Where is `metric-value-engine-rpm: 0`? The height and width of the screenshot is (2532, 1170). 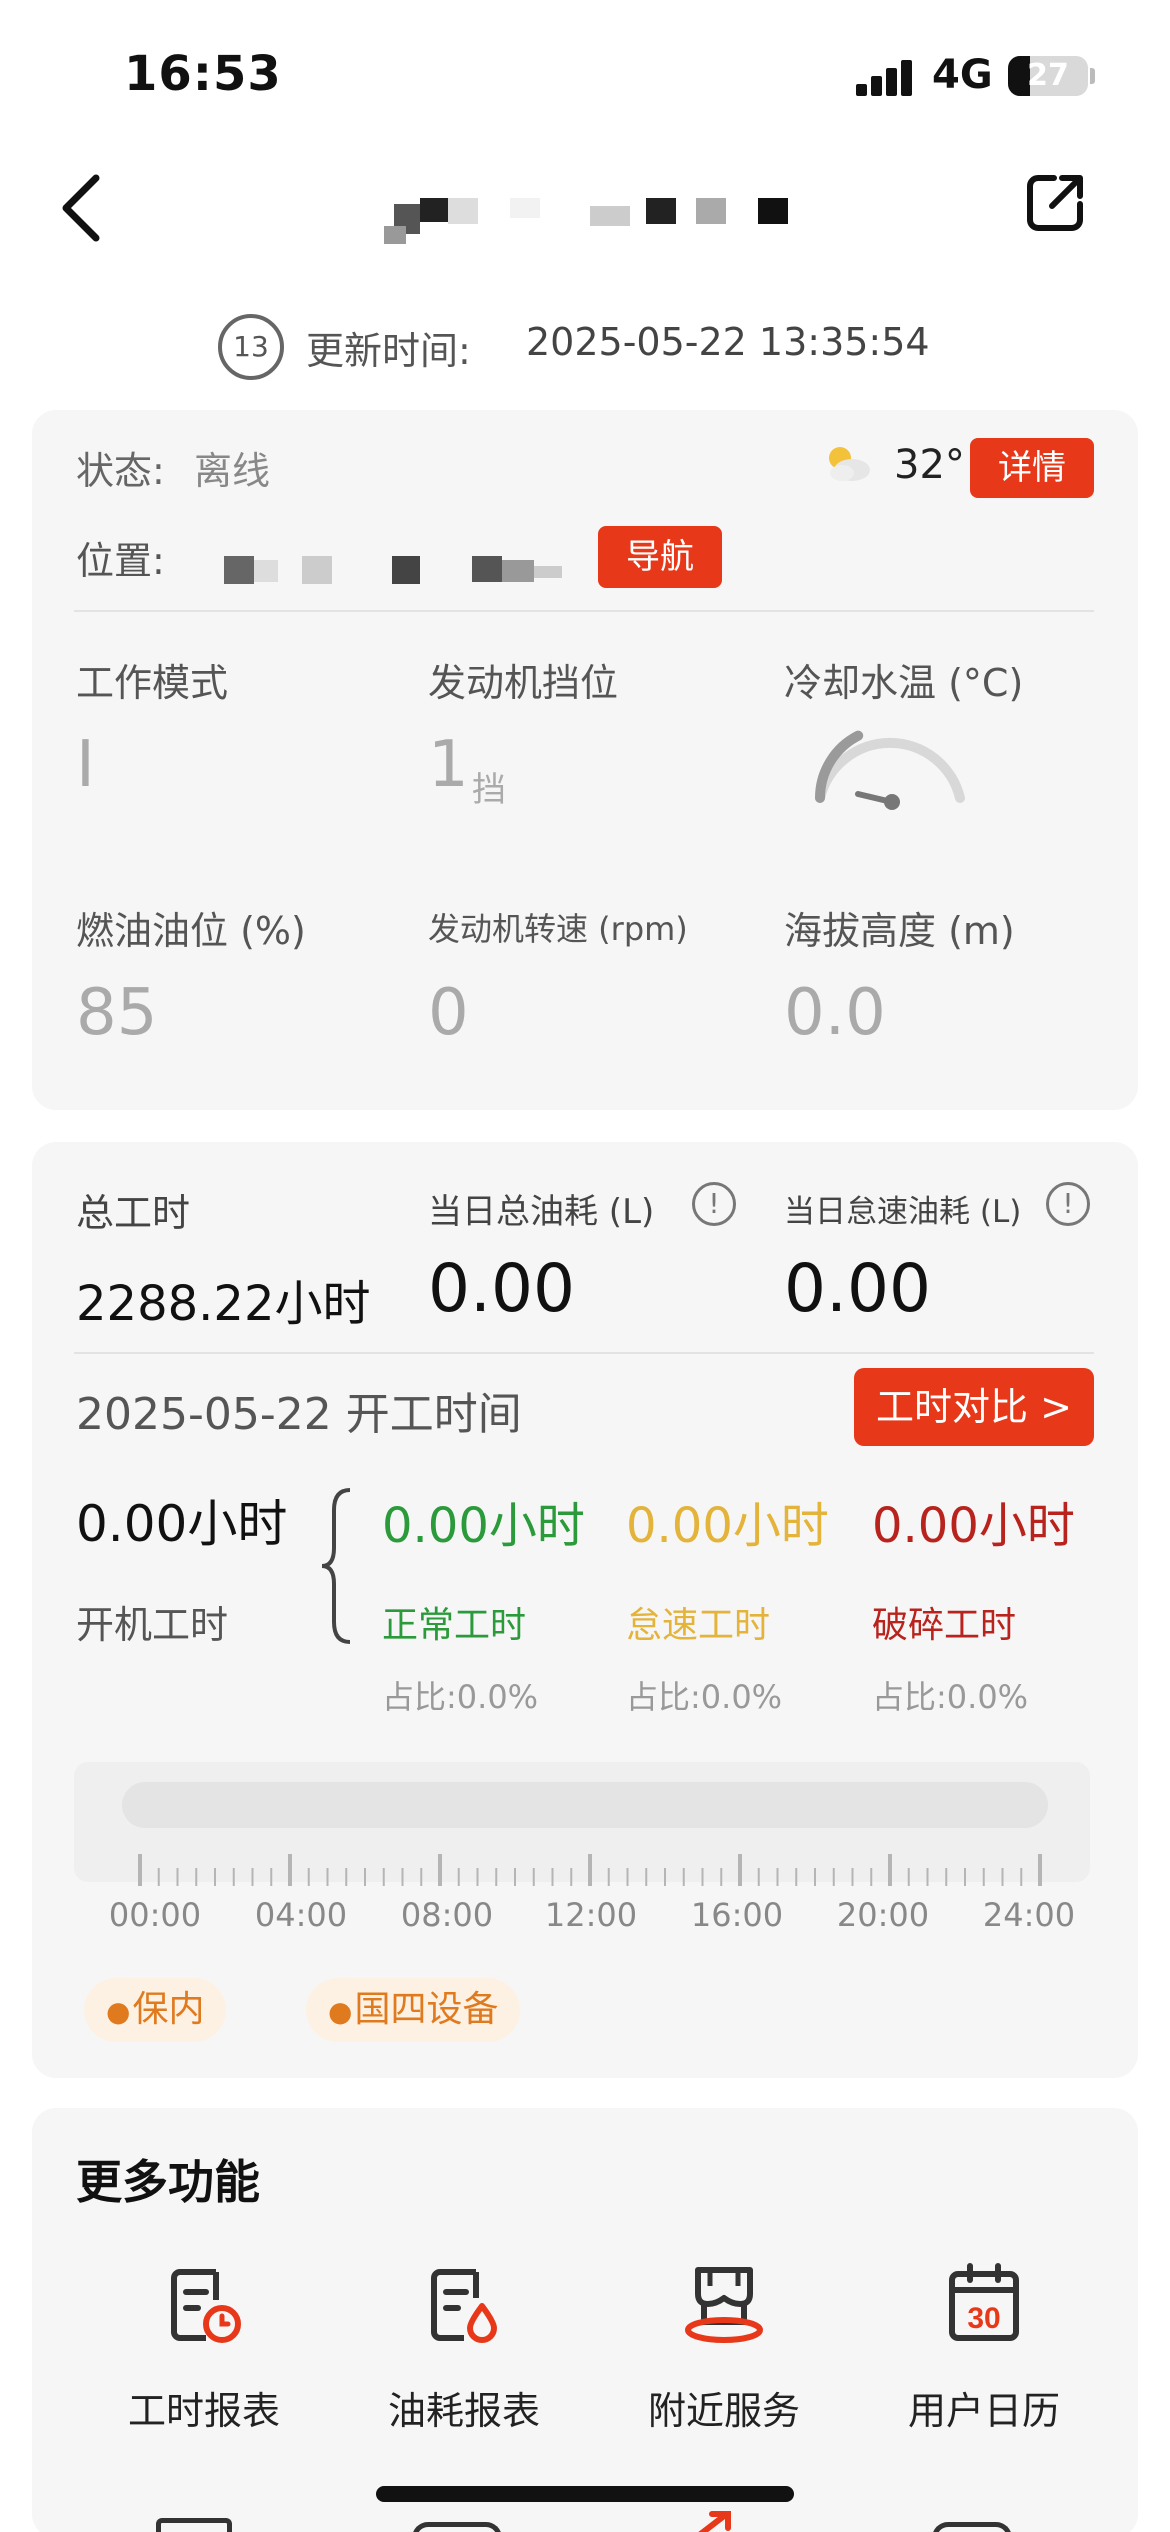
metric-value-engine-rpm: 0 is located at coordinates (448, 1013).